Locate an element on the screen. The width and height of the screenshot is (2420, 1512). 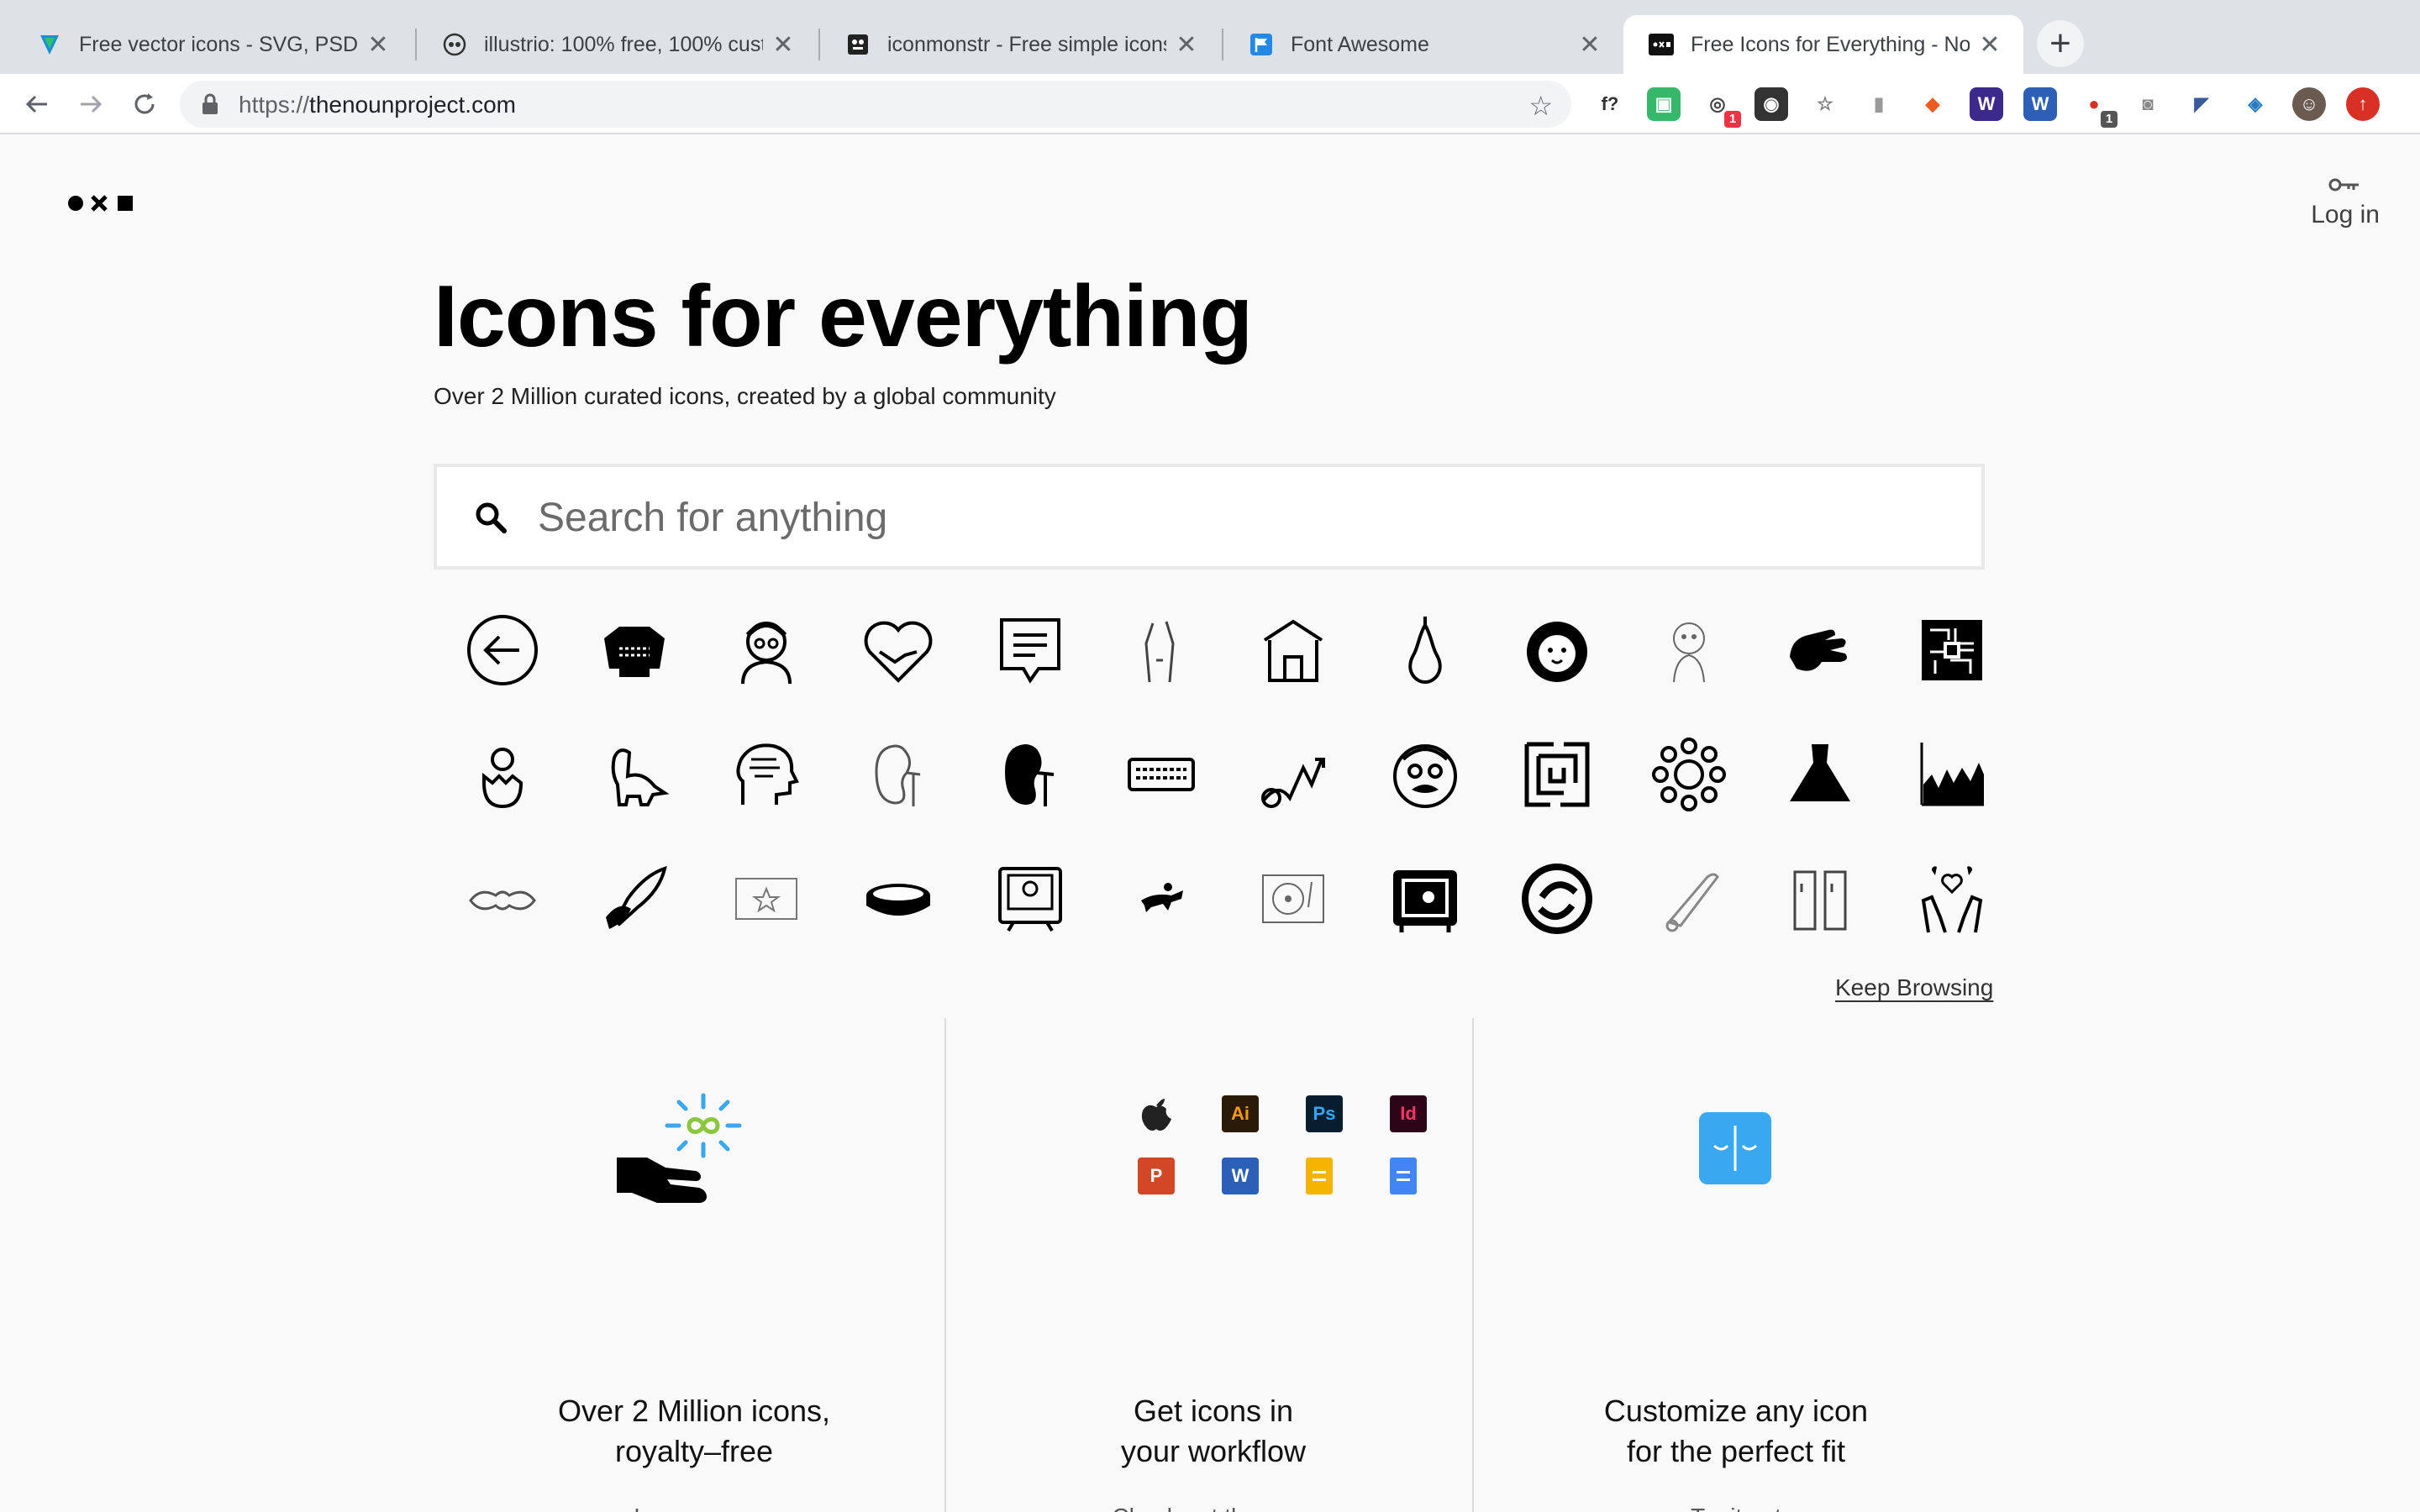
url-host: thenounproject.com is located at coordinates (412, 105).